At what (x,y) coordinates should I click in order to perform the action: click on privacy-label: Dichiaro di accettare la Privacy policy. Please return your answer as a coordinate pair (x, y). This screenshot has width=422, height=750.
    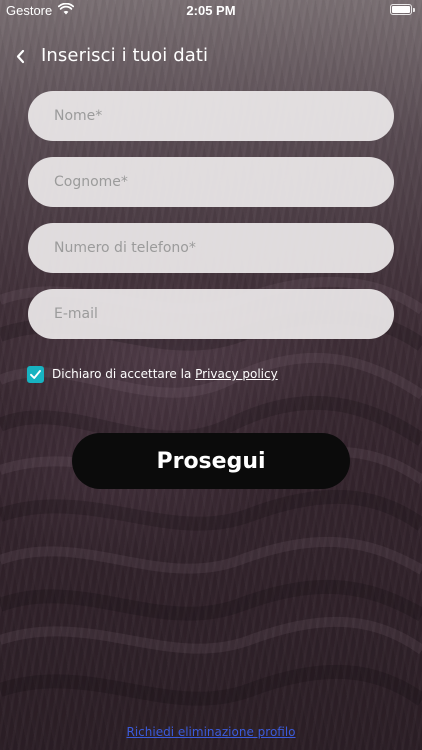
    Looking at the image, I should click on (165, 374).